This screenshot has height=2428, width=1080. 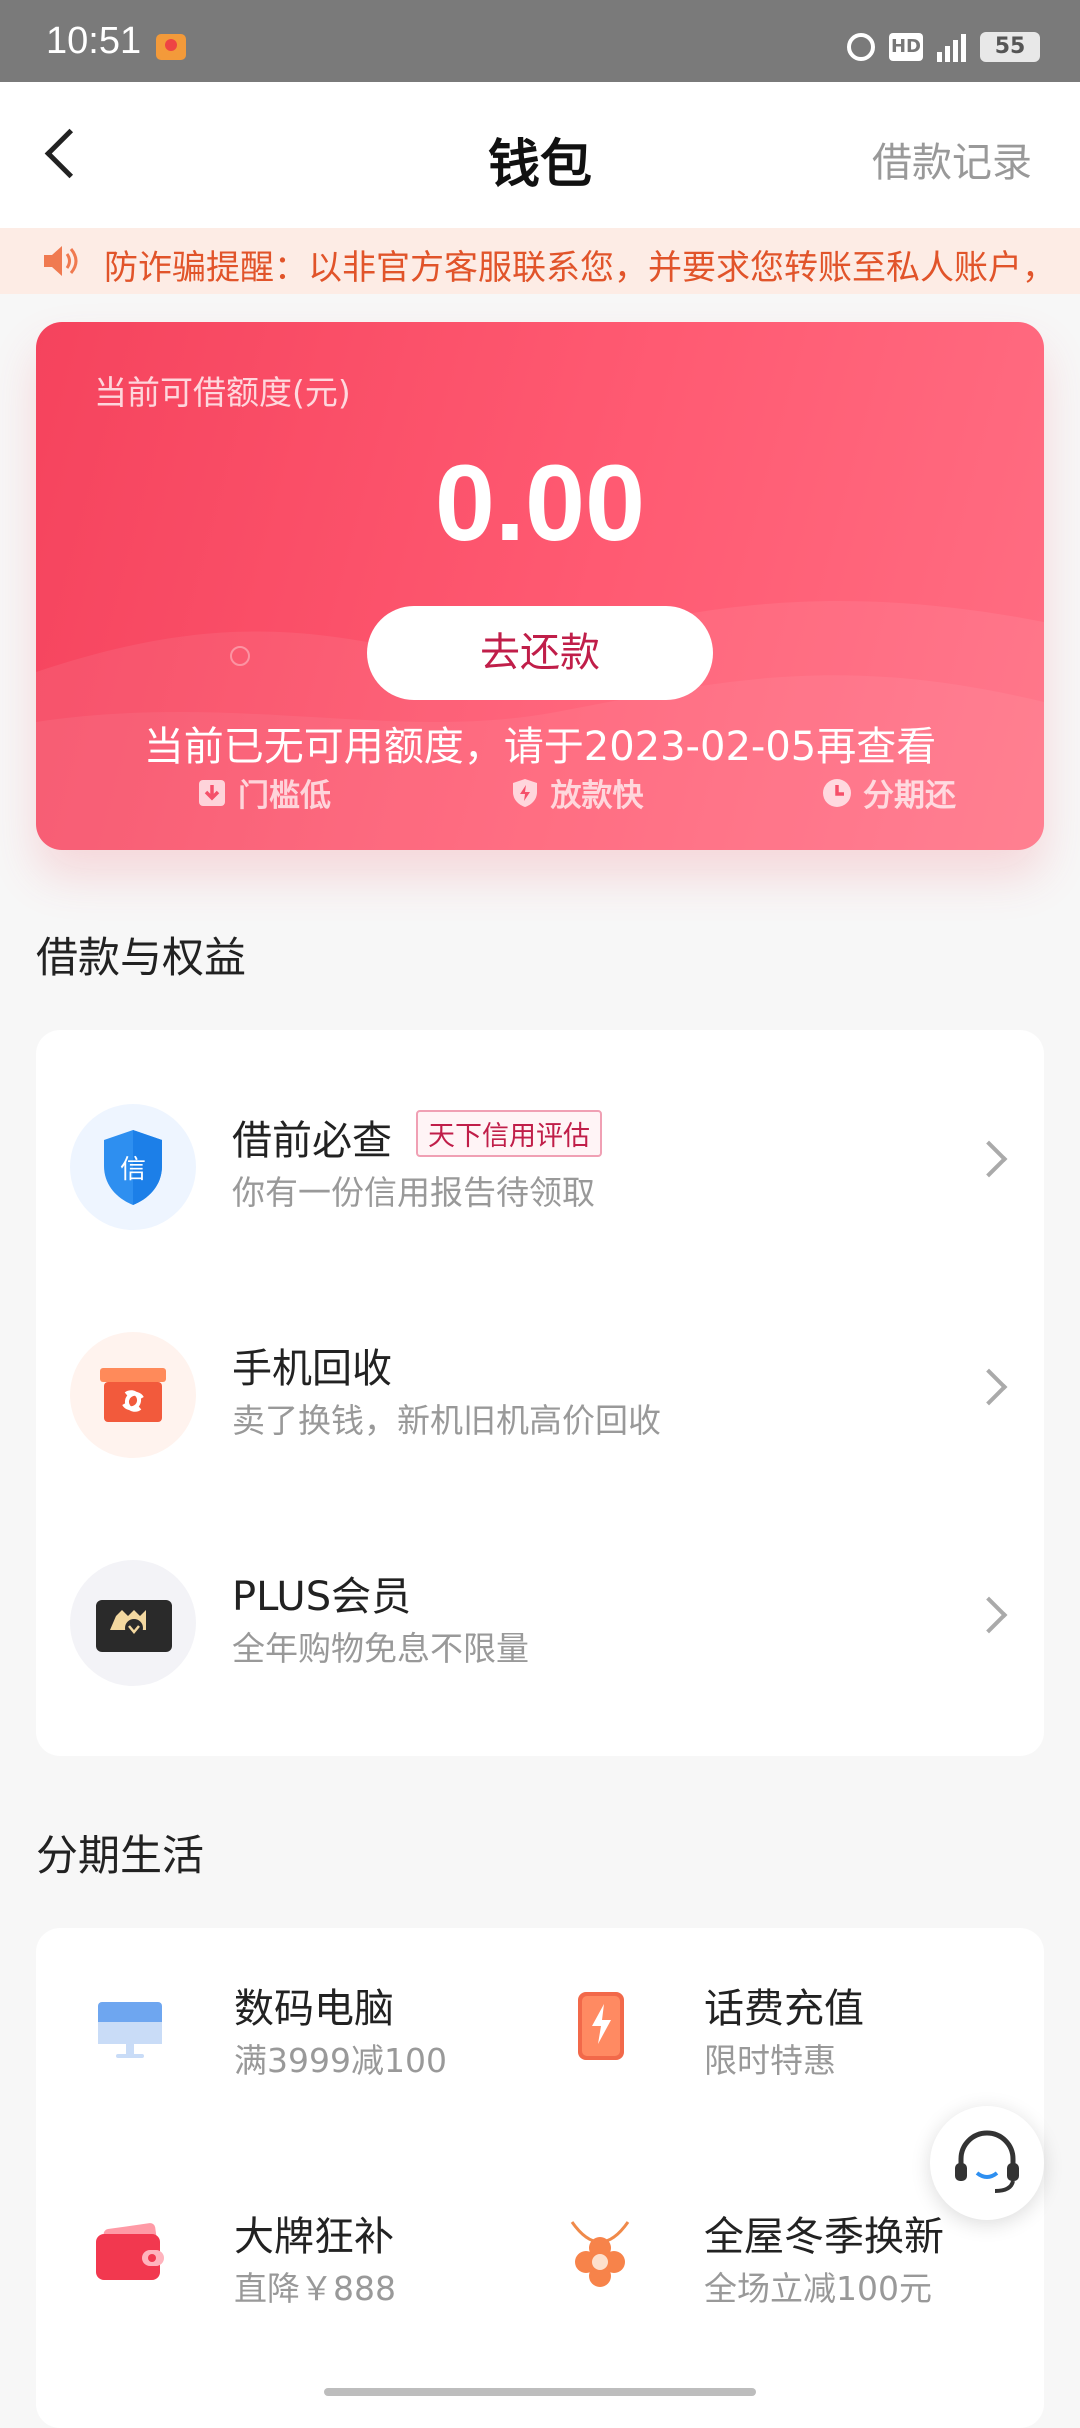 What do you see at coordinates (315, 2288) in the screenshot?
I see `installment-subtitle: 直降￥888` at bounding box center [315, 2288].